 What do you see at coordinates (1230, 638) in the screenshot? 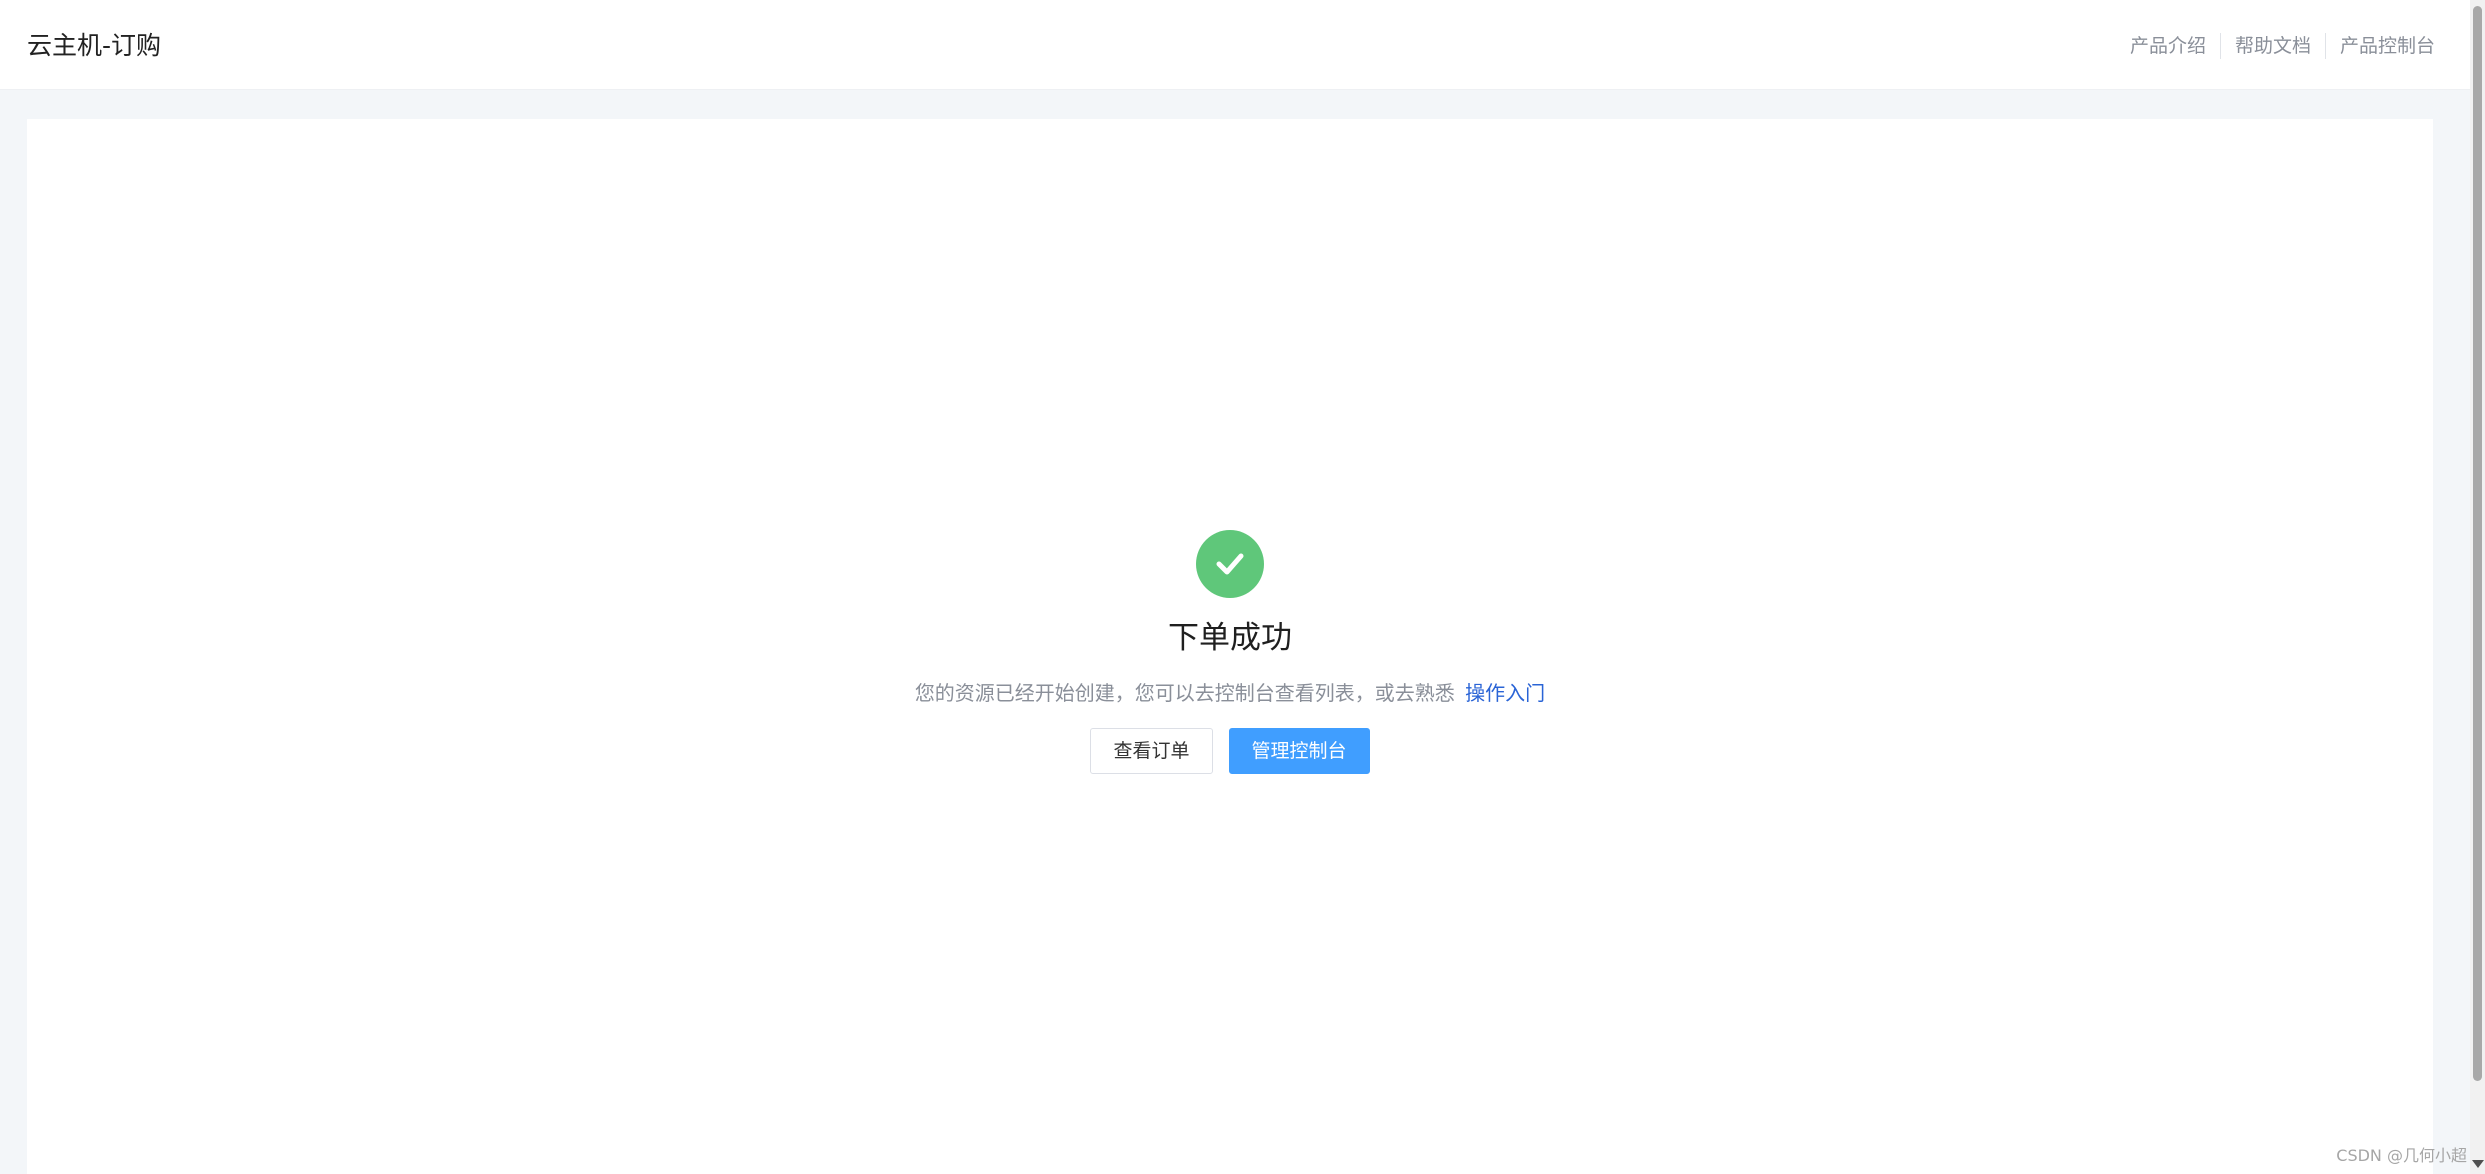
I see `result-title: 下单成功` at bounding box center [1230, 638].